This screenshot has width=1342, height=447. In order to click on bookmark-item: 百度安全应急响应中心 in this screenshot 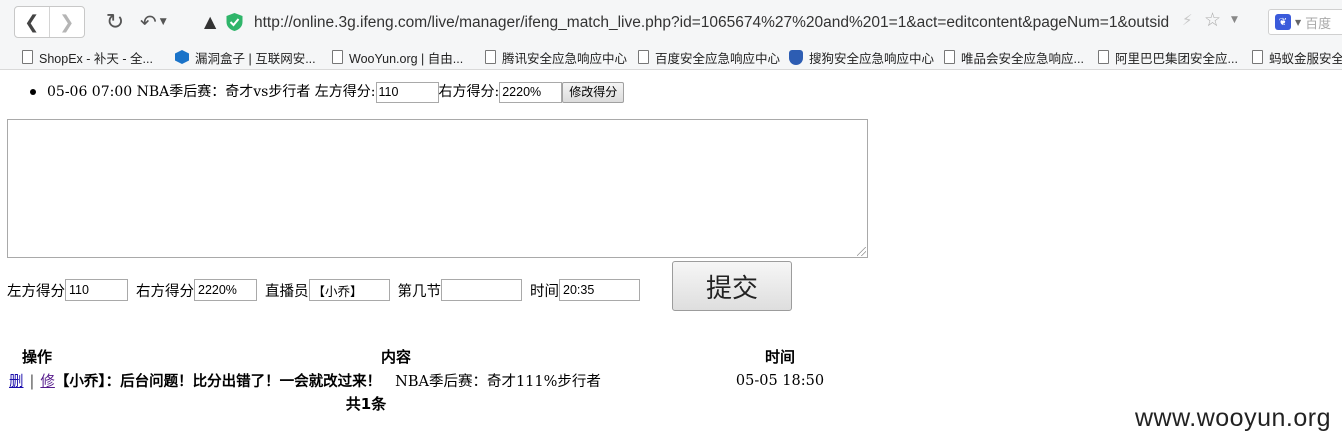, I will do `click(709, 57)`.